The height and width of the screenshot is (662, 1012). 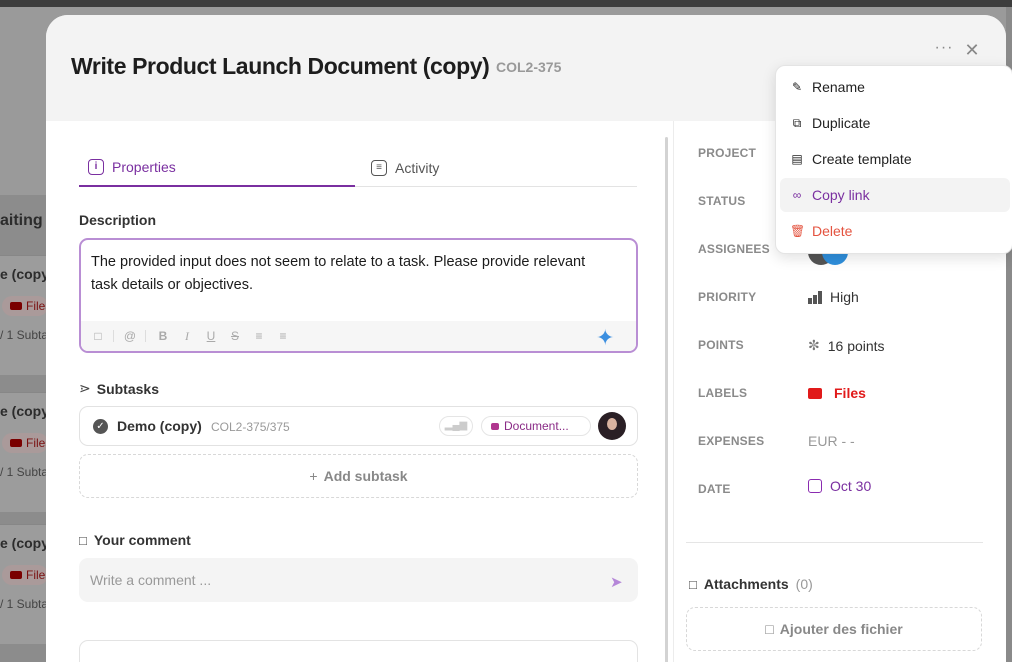 What do you see at coordinates (746, 584) in the screenshot?
I see `attachments-label: Attachments` at bounding box center [746, 584].